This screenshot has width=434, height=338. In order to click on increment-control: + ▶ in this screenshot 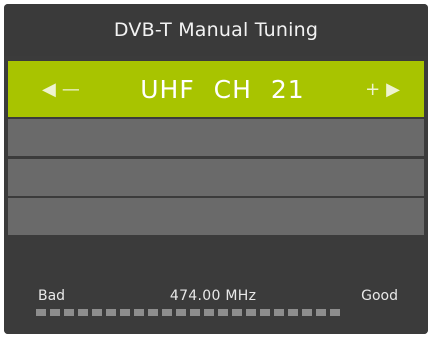, I will do `click(382, 89)`.